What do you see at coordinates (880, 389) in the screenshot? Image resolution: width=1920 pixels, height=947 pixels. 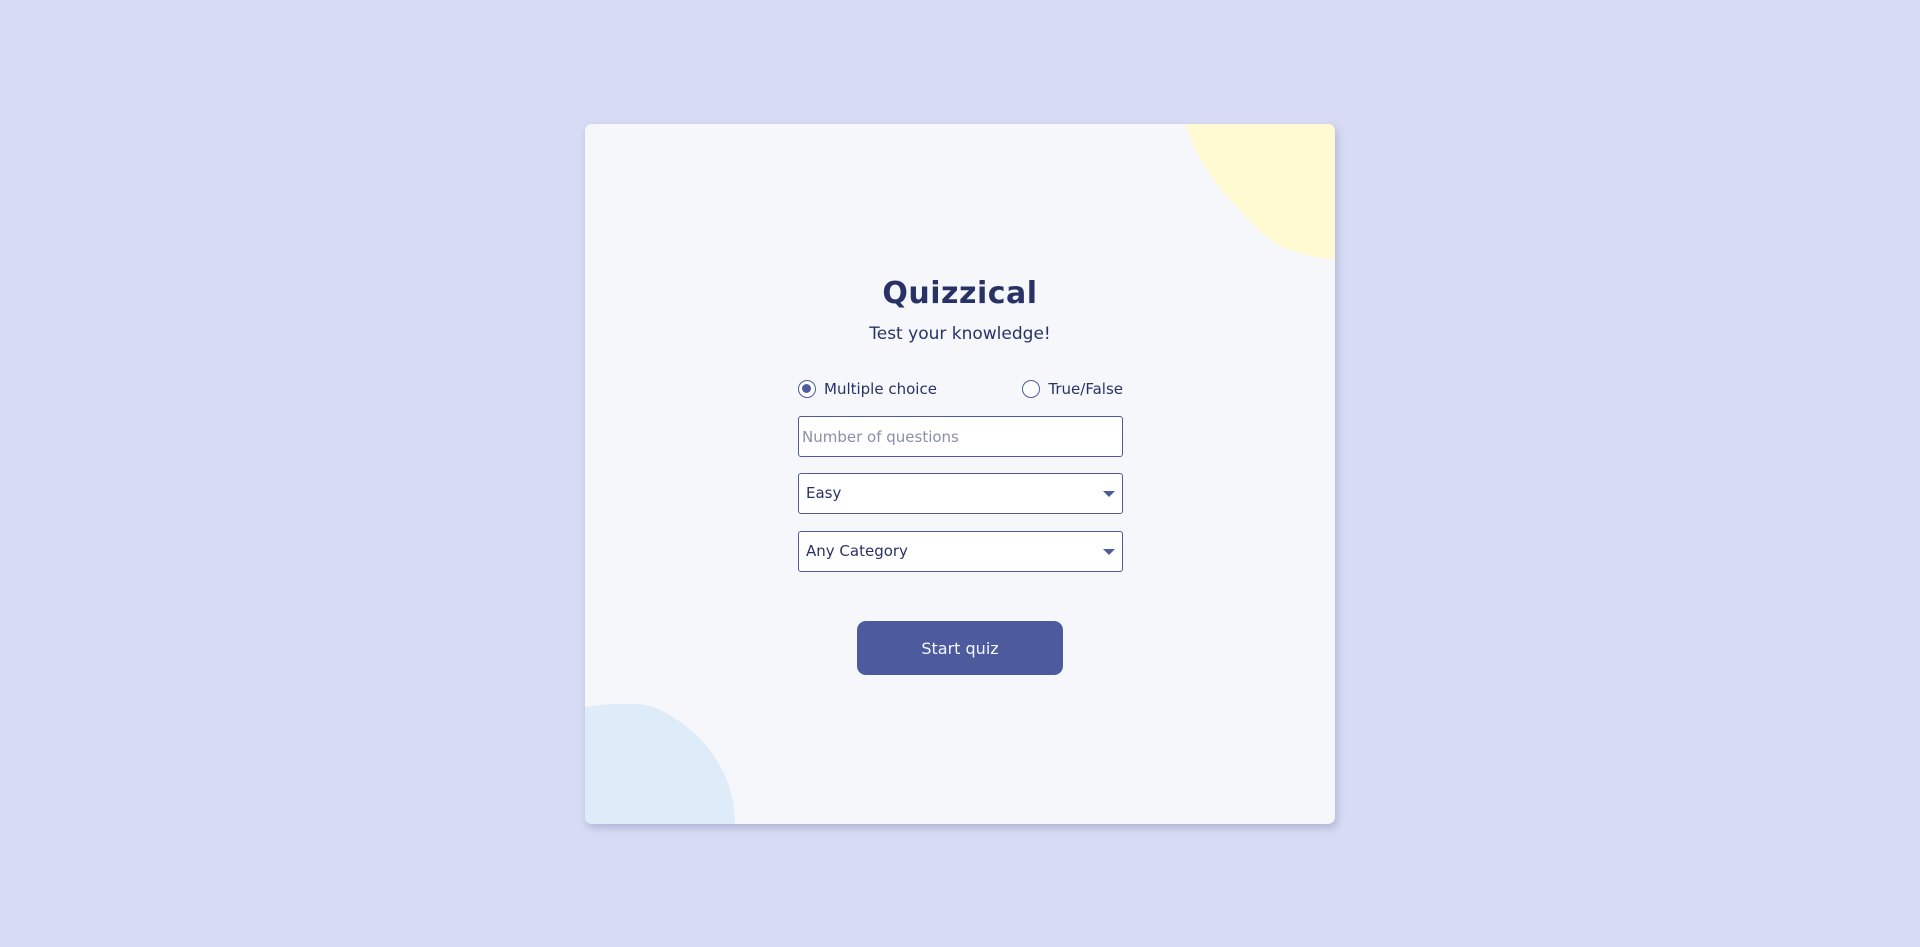 I see `radio-label-multiple-choice: Multiple choice` at bounding box center [880, 389].